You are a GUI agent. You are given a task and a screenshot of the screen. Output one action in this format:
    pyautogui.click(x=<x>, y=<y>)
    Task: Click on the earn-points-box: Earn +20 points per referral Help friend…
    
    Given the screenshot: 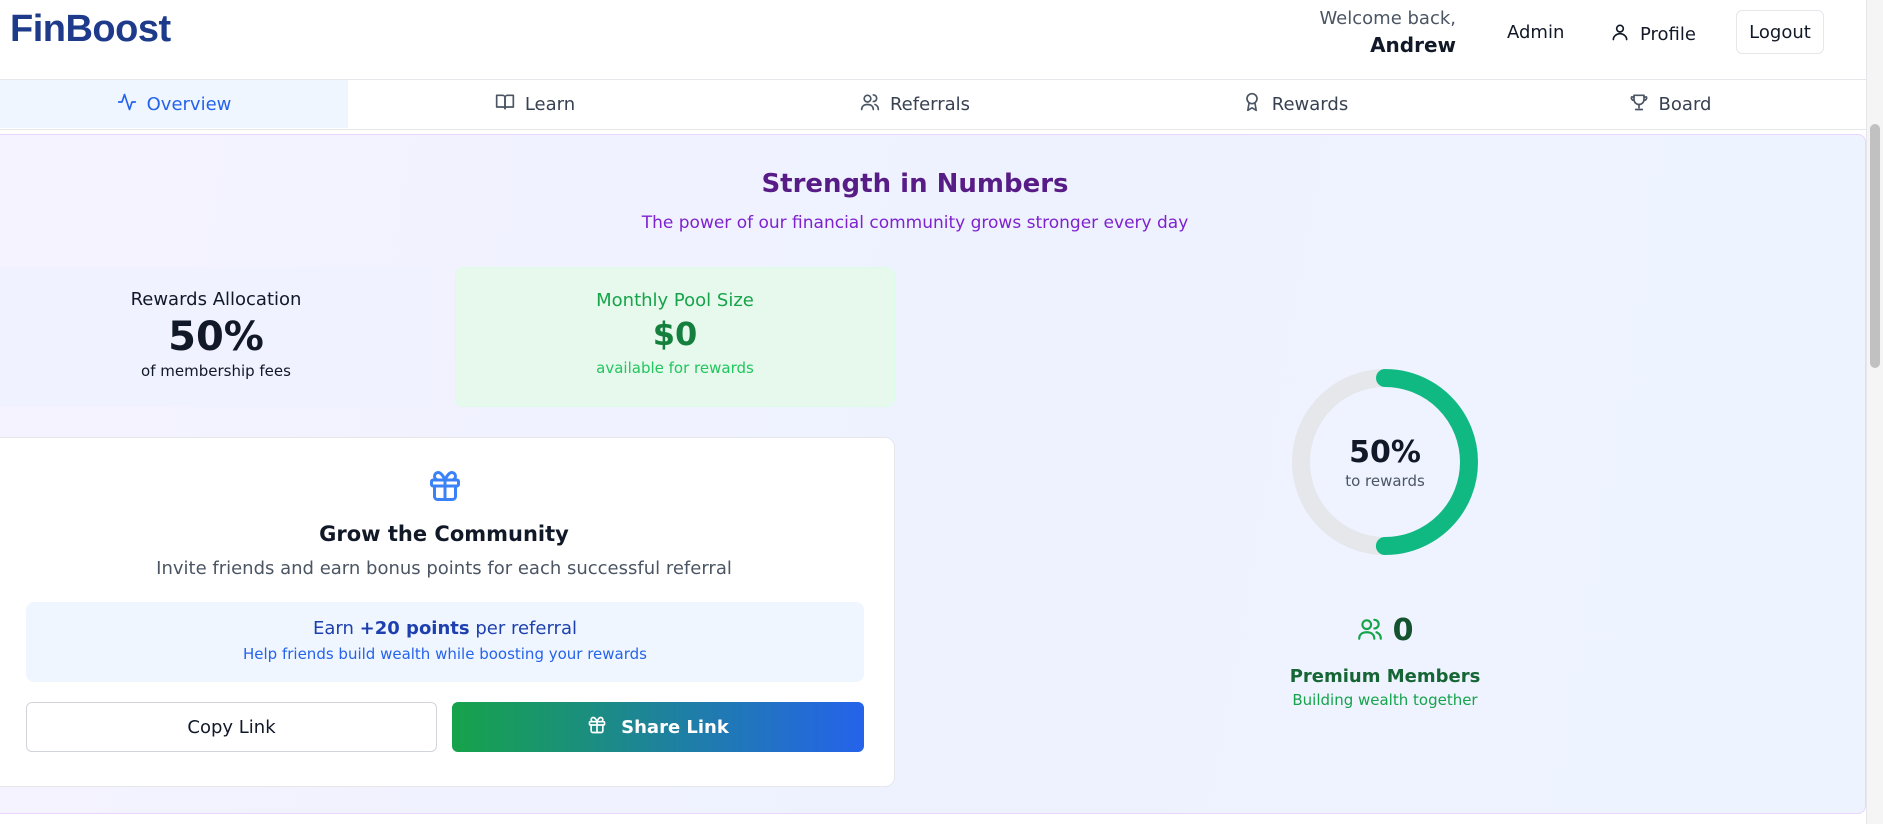 What is the action you would take?
    pyautogui.click(x=445, y=642)
    